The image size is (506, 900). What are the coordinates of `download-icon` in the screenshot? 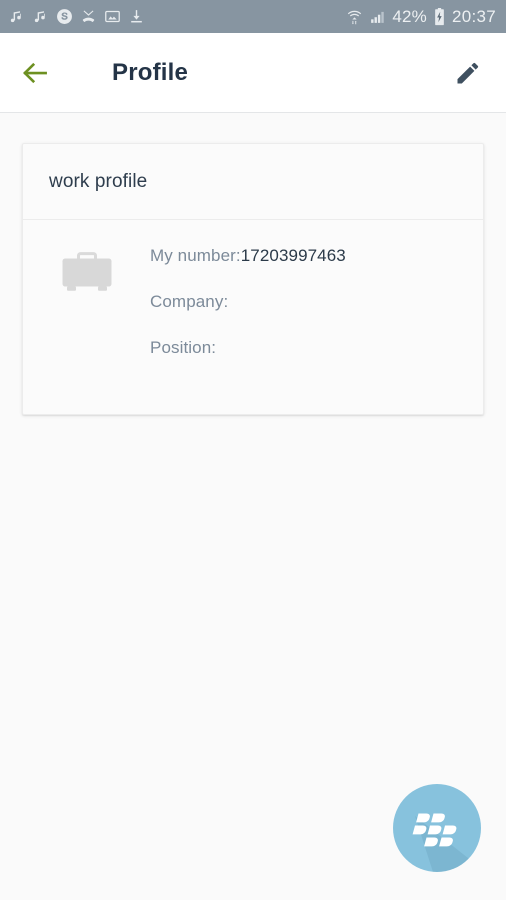 It's located at (136, 16).